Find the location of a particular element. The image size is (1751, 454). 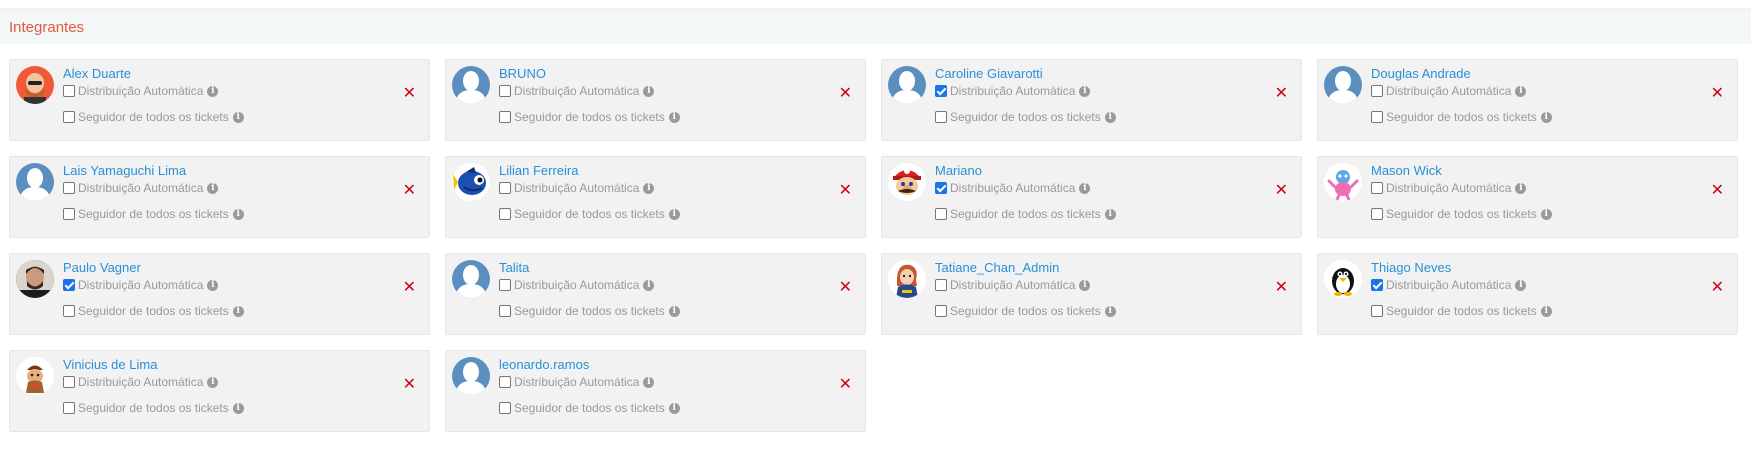

member-name-link: Vinicius de Lima is located at coordinates (110, 364).